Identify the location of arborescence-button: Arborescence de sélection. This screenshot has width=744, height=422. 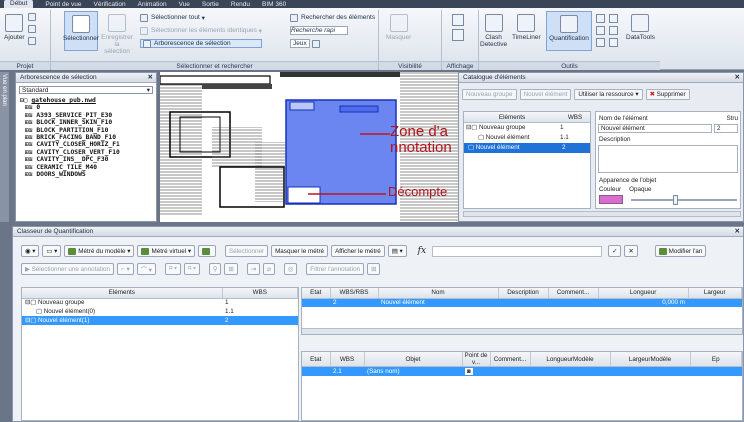
(201, 43).